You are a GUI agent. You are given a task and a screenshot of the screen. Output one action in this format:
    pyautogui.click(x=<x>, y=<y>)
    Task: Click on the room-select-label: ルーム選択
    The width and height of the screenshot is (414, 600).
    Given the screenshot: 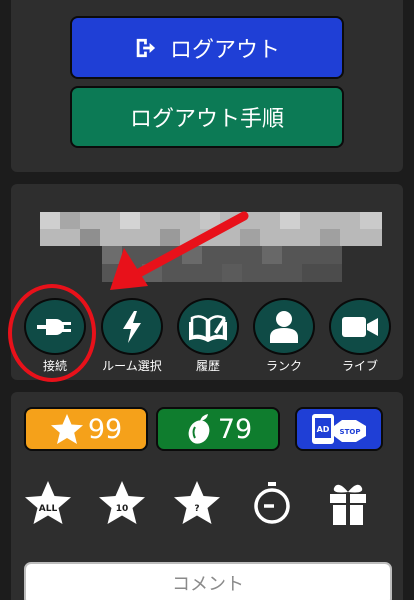 What is the action you would take?
    pyautogui.click(x=132, y=366)
    